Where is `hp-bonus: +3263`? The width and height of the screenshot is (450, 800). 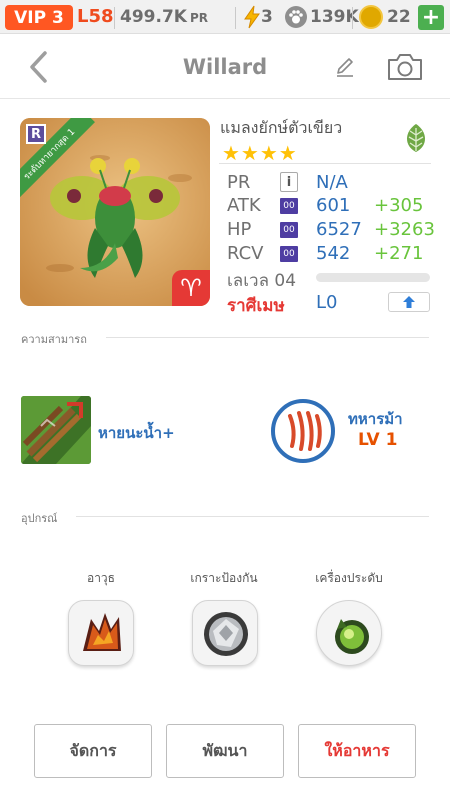
hp-bonus: +3263 is located at coordinates (404, 229).